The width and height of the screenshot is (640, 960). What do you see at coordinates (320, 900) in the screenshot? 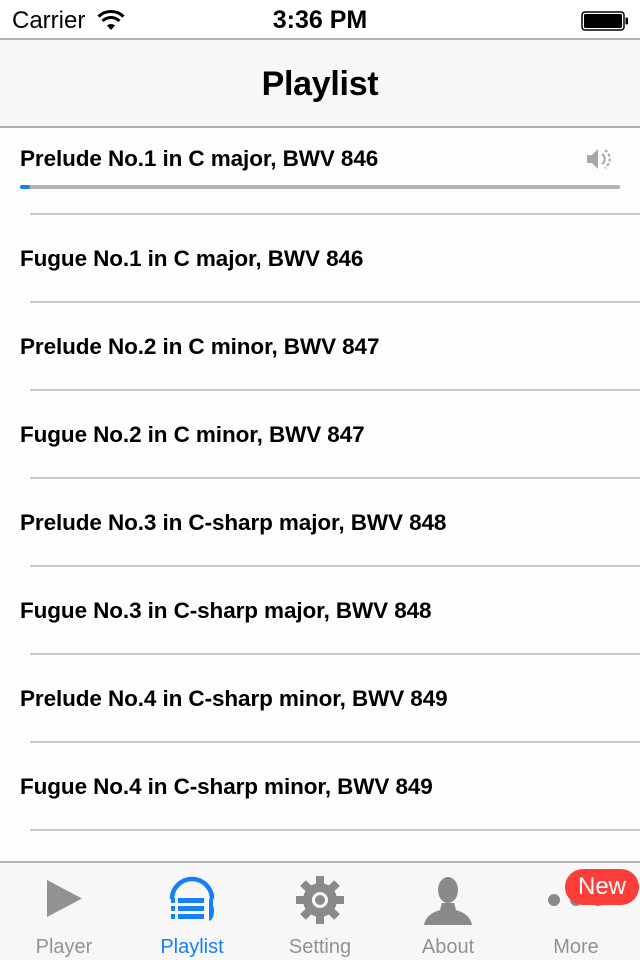
I see `gear-icon` at bounding box center [320, 900].